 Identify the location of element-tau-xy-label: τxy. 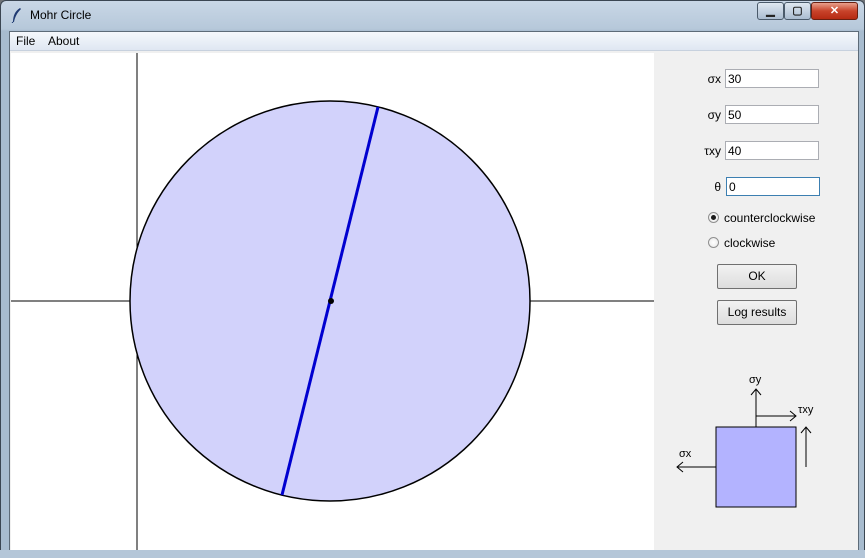
(806, 410).